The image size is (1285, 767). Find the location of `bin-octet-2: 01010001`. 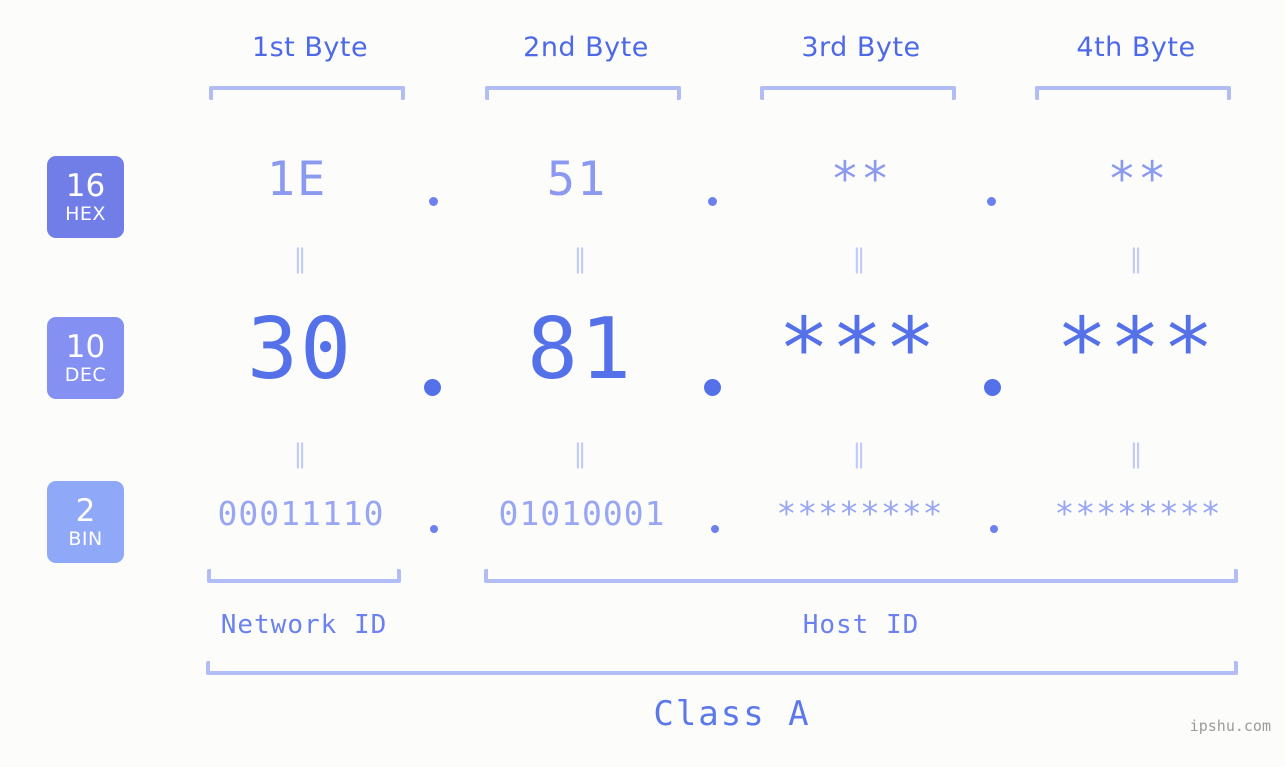

bin-octet-2: 01010001 is located at coordinates (582, 513).